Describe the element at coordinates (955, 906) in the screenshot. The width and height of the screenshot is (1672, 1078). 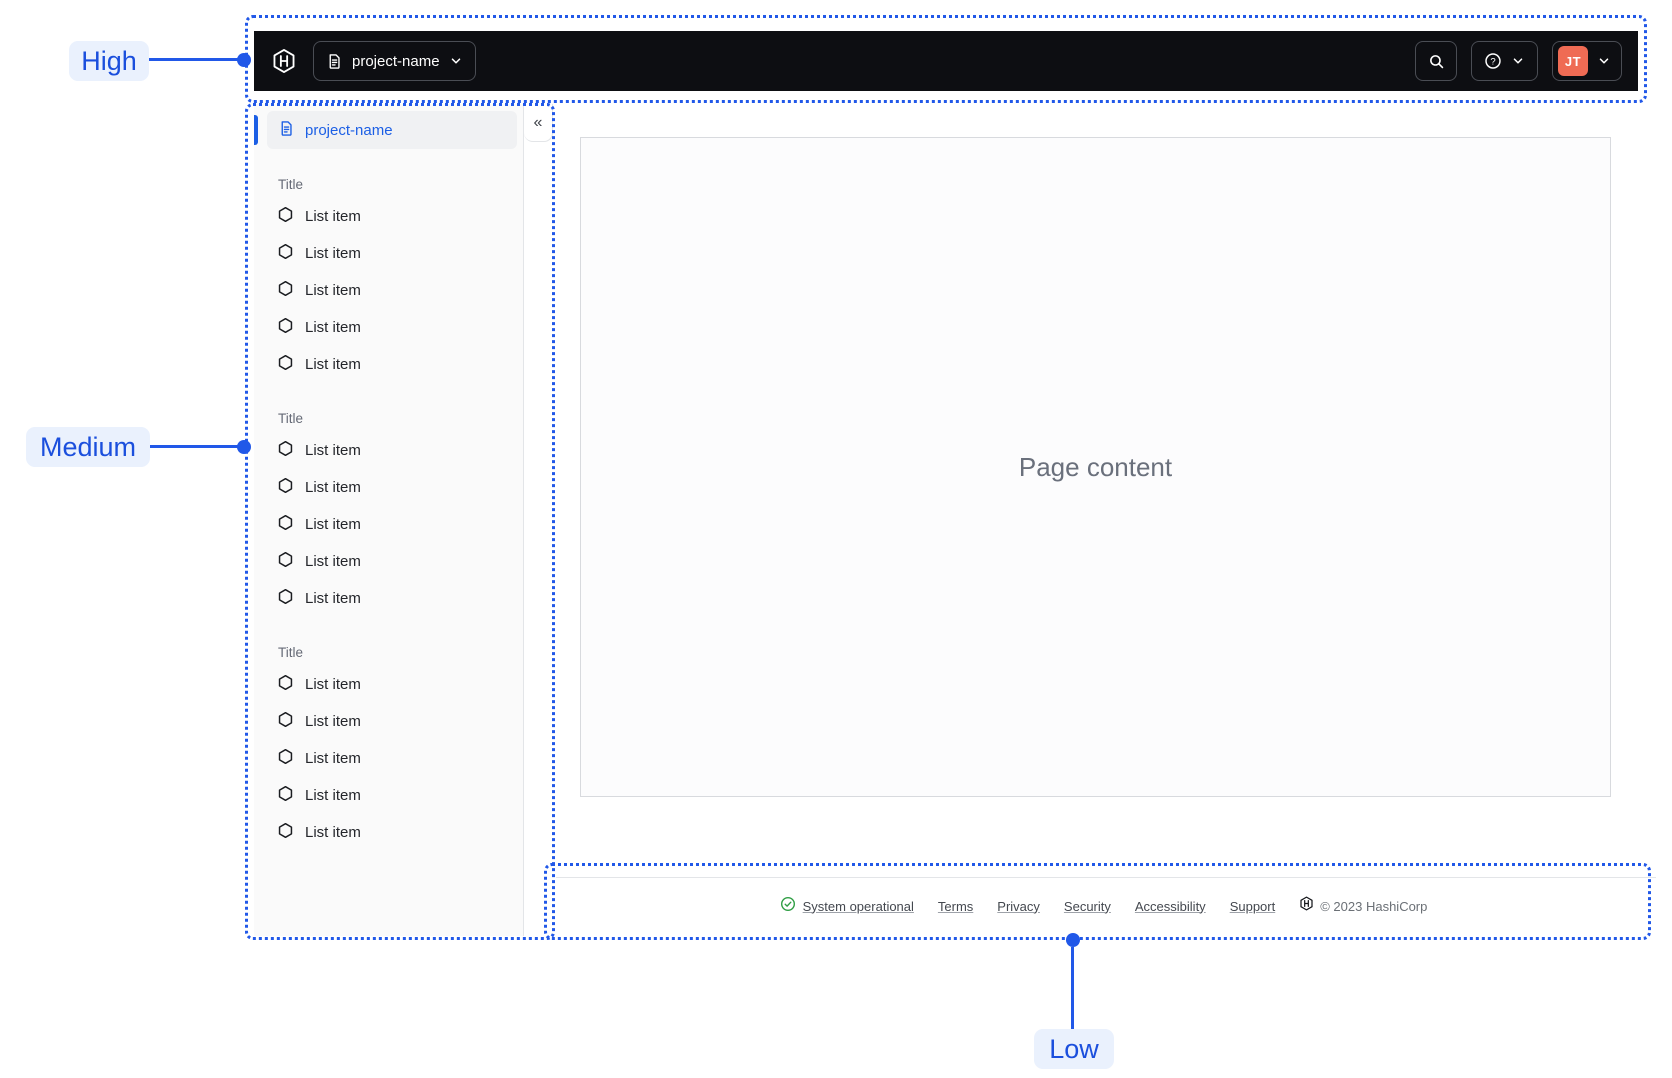
I see `footer-link-terms: Terms` at that location.